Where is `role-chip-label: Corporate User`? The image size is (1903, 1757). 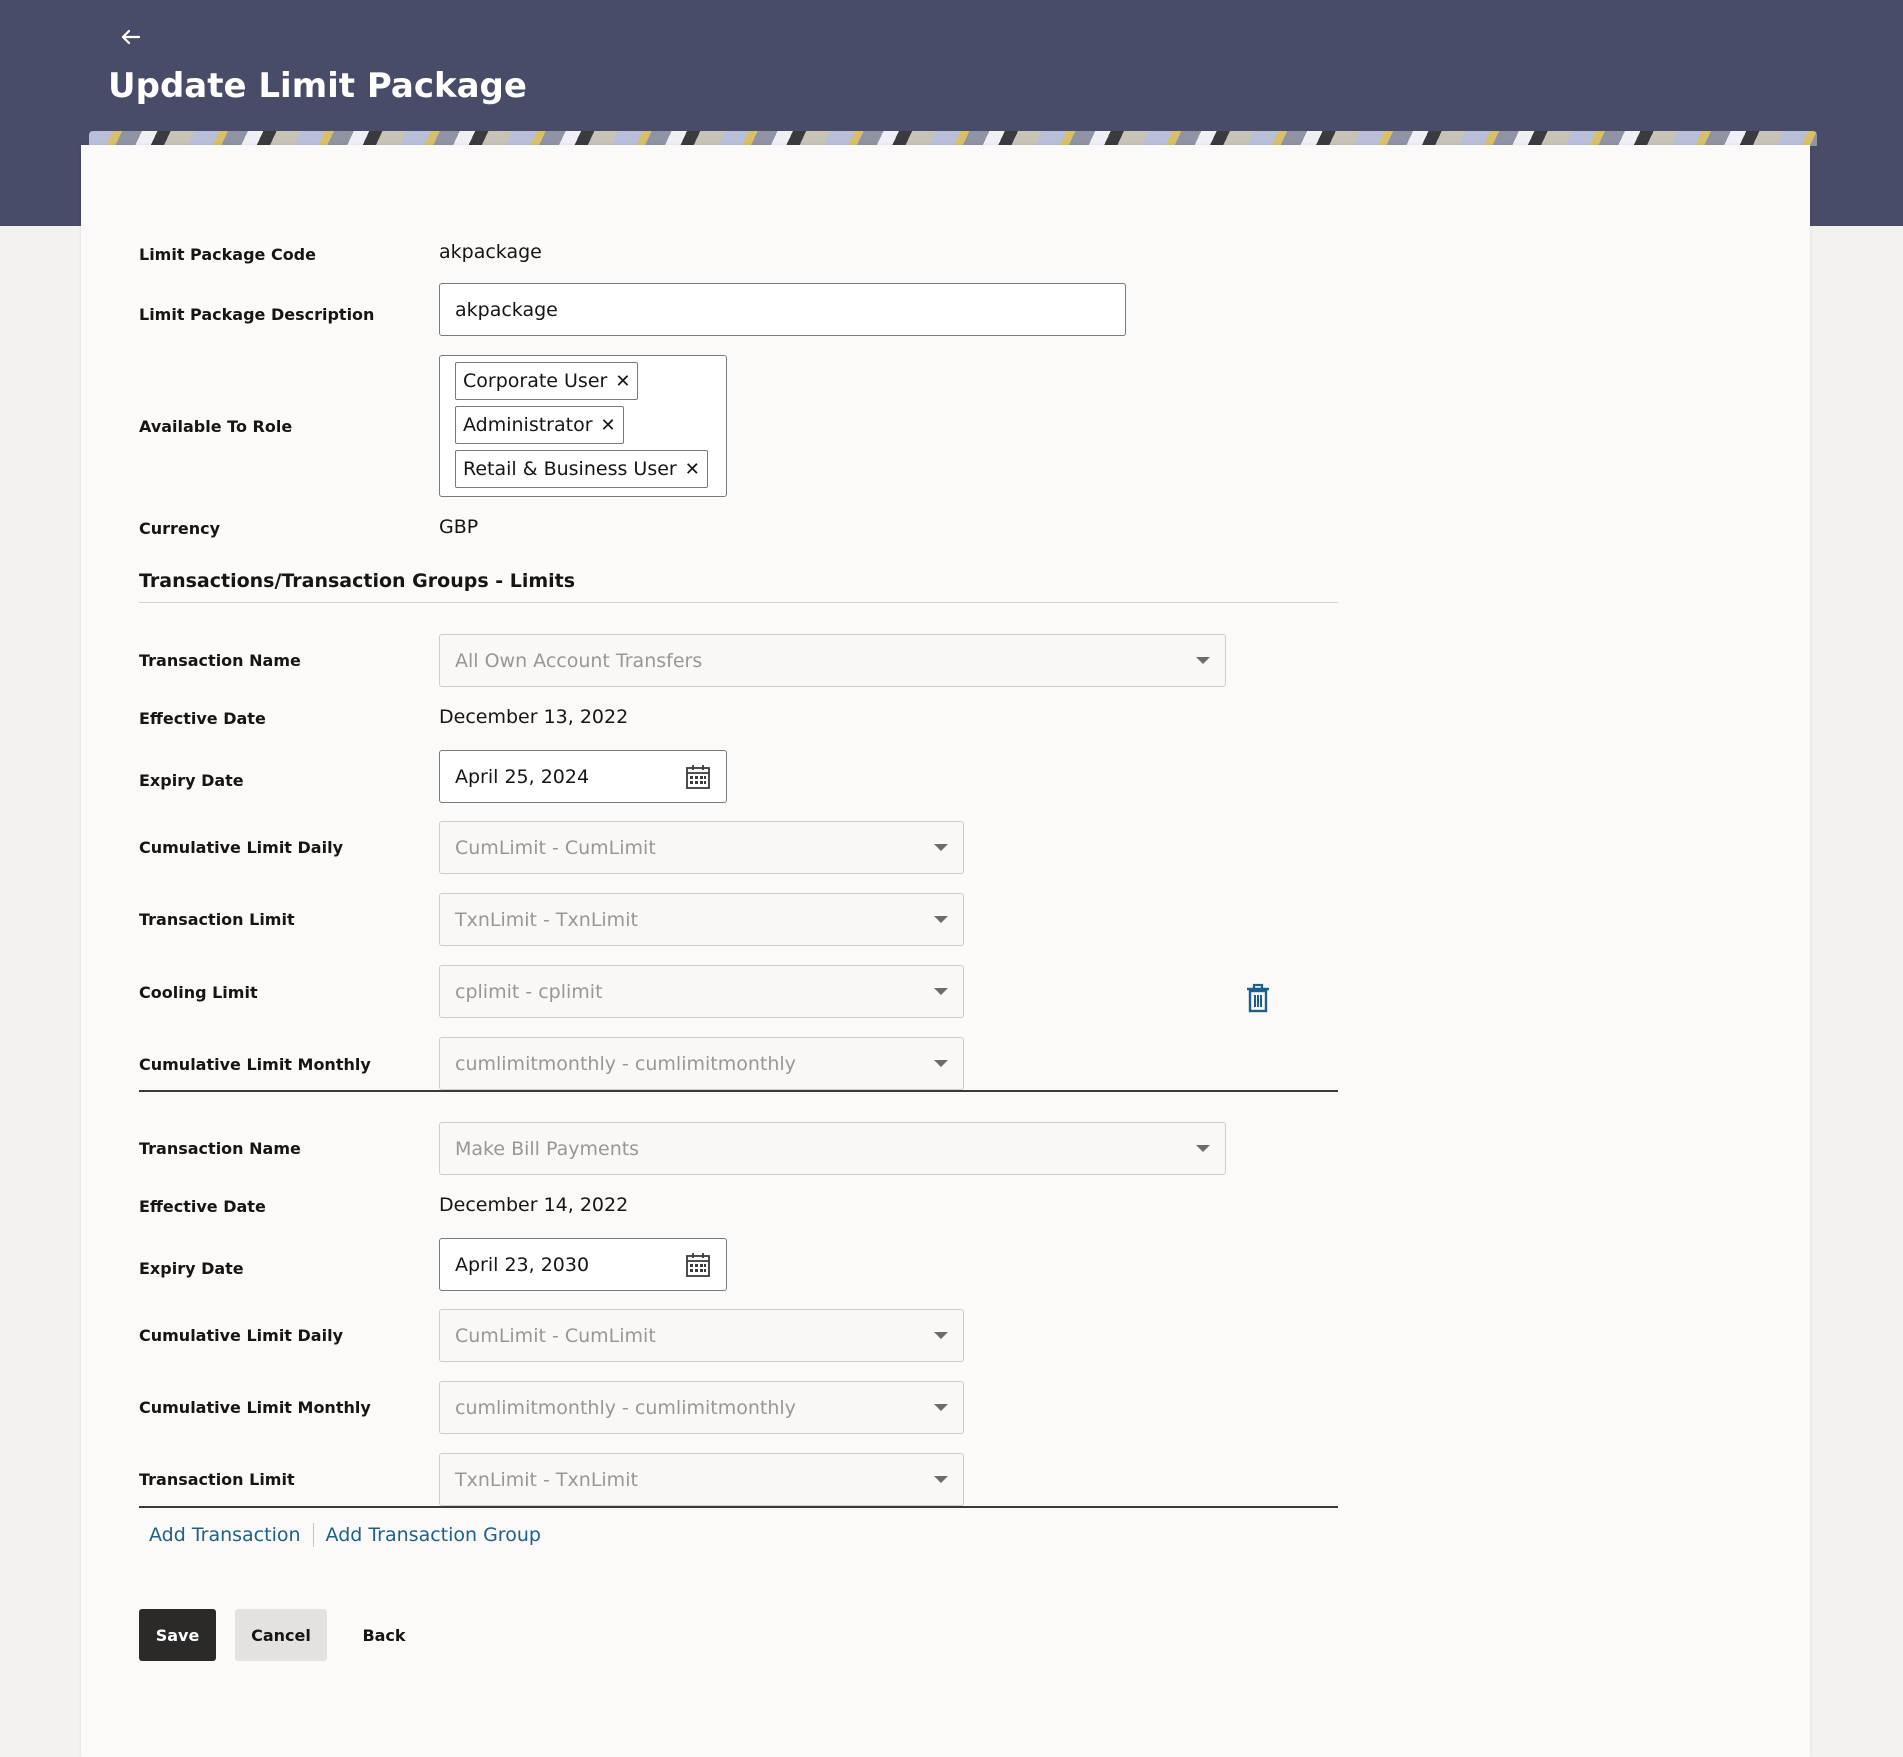
role-chip-label: Corporate User is located at coordinates (535, 381).